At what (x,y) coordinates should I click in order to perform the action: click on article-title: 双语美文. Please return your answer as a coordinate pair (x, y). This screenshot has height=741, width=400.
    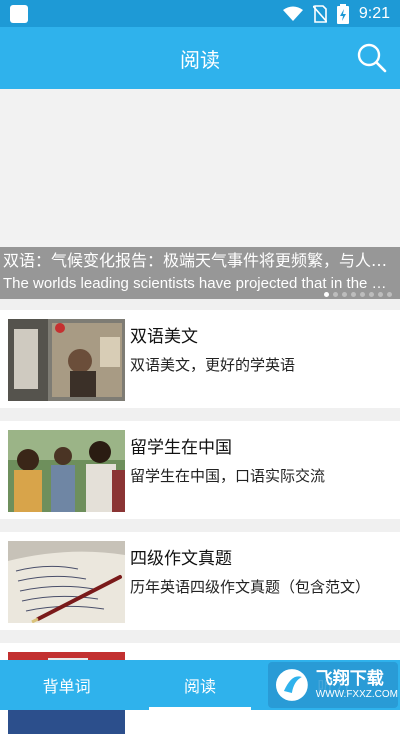
    Looking at the image, I should click on (164, 337).